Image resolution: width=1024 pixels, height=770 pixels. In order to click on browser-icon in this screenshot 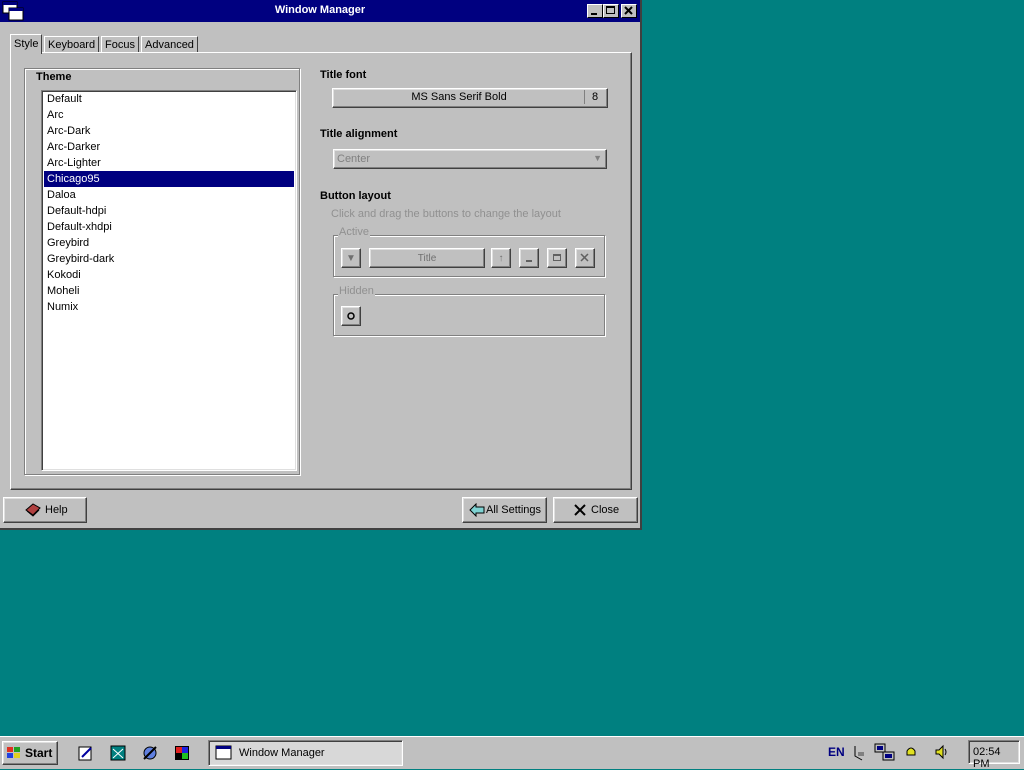, I will do `click(150, 753)`.